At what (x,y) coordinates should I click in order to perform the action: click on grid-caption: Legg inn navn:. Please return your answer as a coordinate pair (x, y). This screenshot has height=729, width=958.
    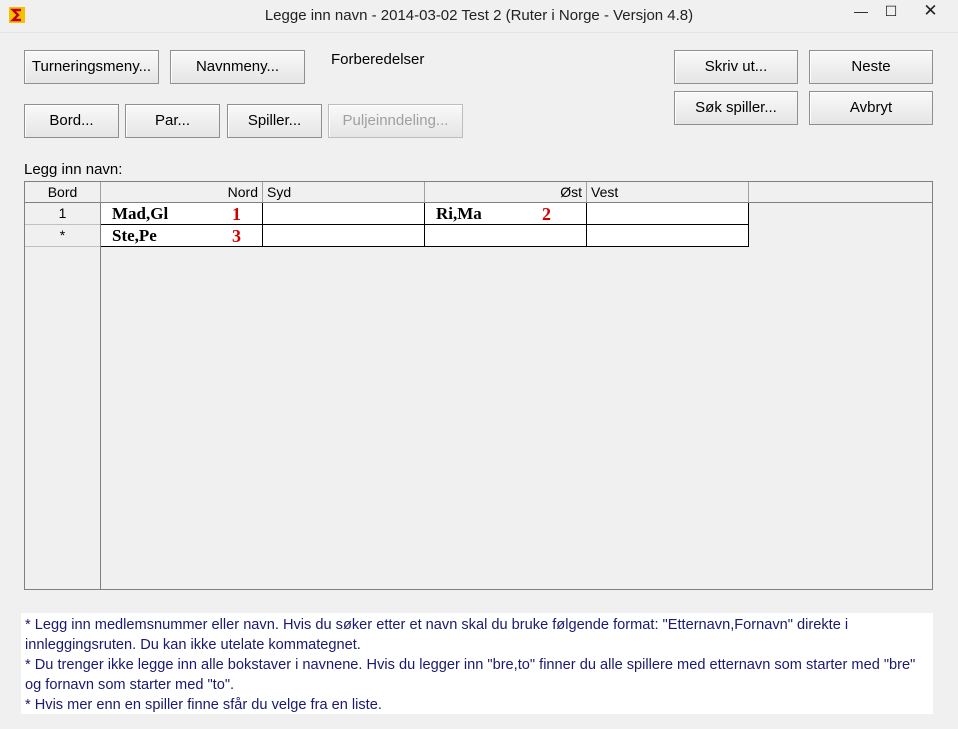
    Looking at the image, I should click on (73, 169).